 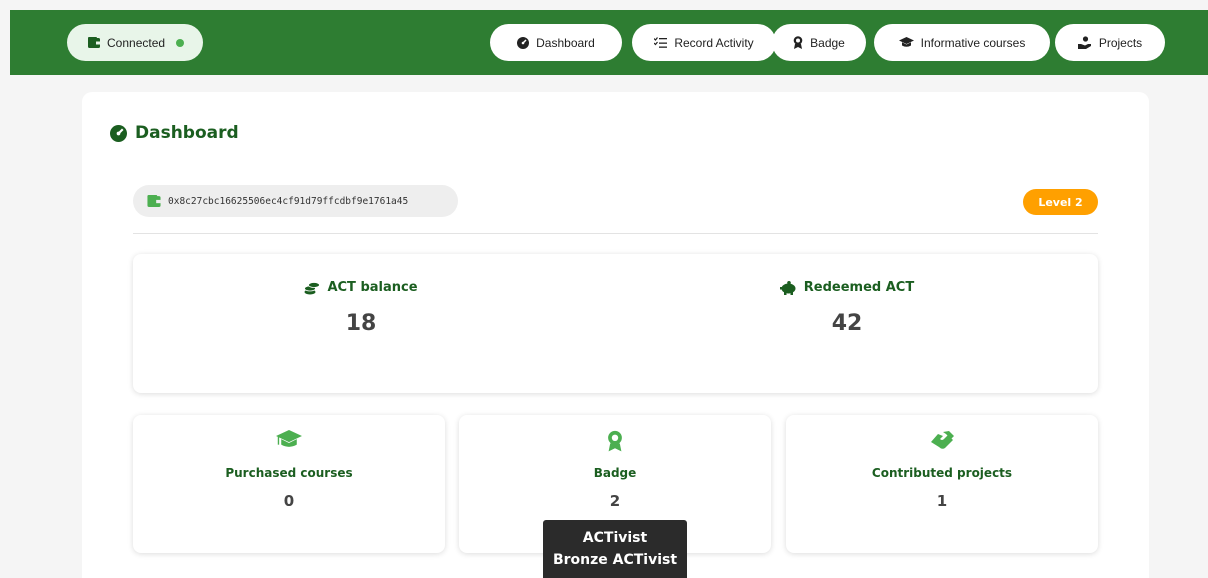 I want to click on nav-informative-courses-label: Informative courses, so click(x=973, y=42).